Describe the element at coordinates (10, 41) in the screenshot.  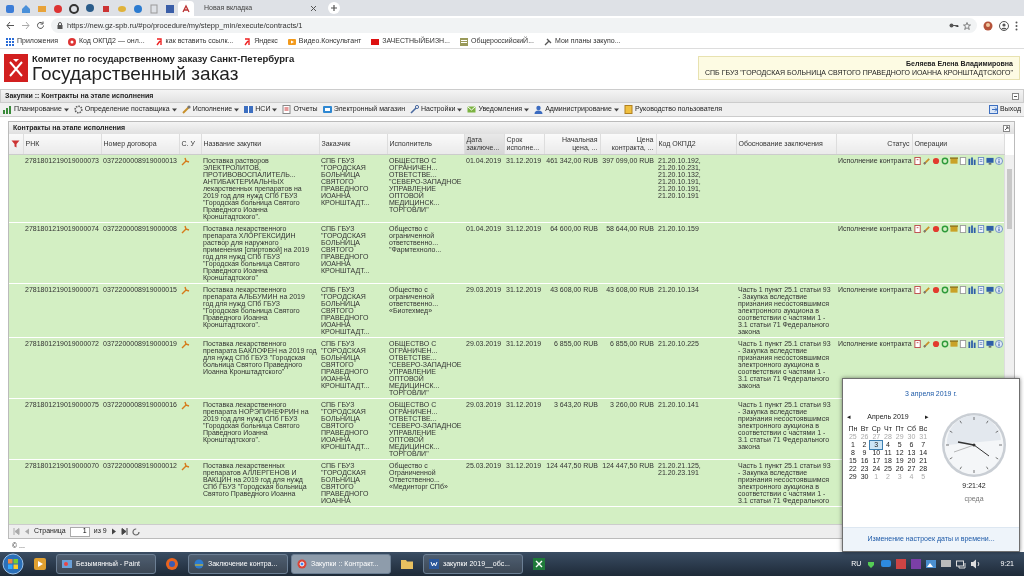
I see `apps-icon` at that location.